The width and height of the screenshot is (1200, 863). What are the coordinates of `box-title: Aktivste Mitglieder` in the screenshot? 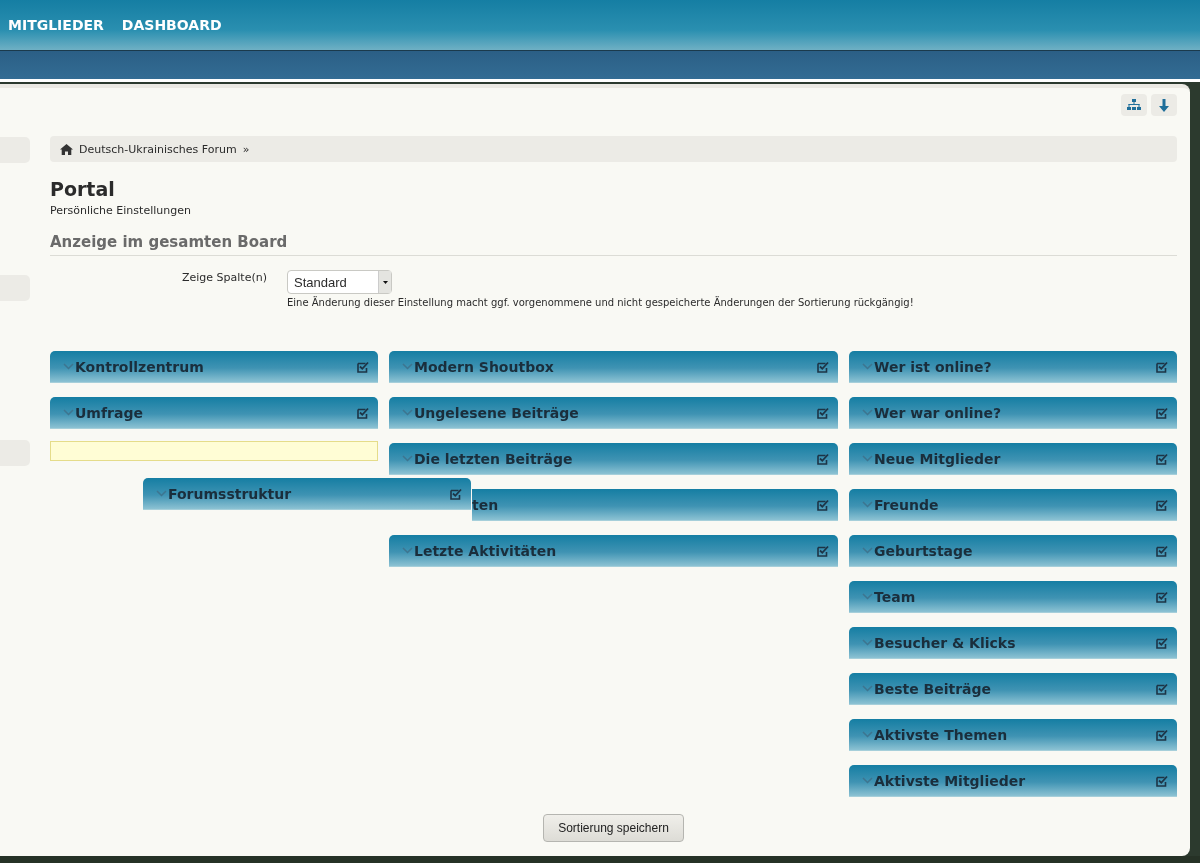 It's located at (950, 780).